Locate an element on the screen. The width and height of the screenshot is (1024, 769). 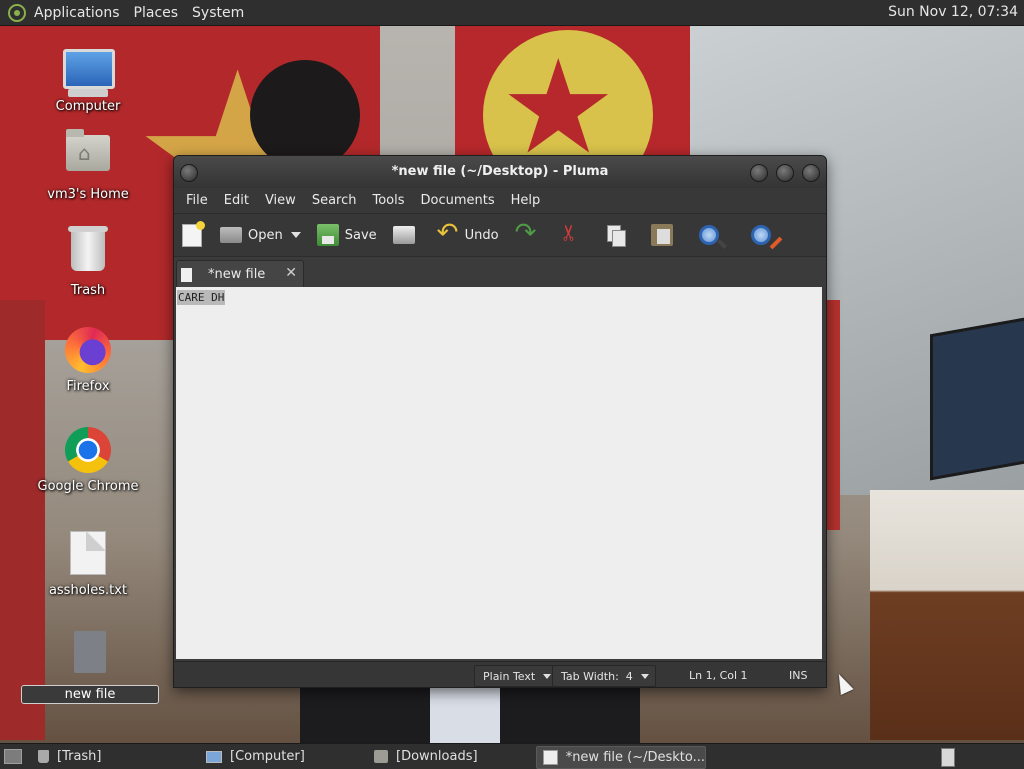
show-desktop-icon is located at coordinates (13, 756).